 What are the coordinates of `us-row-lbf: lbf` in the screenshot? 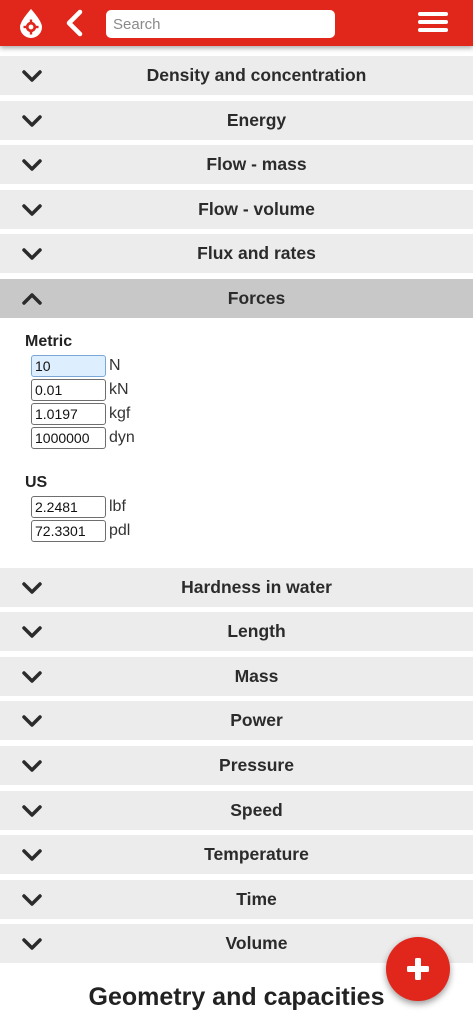 It's located at (78, 506).